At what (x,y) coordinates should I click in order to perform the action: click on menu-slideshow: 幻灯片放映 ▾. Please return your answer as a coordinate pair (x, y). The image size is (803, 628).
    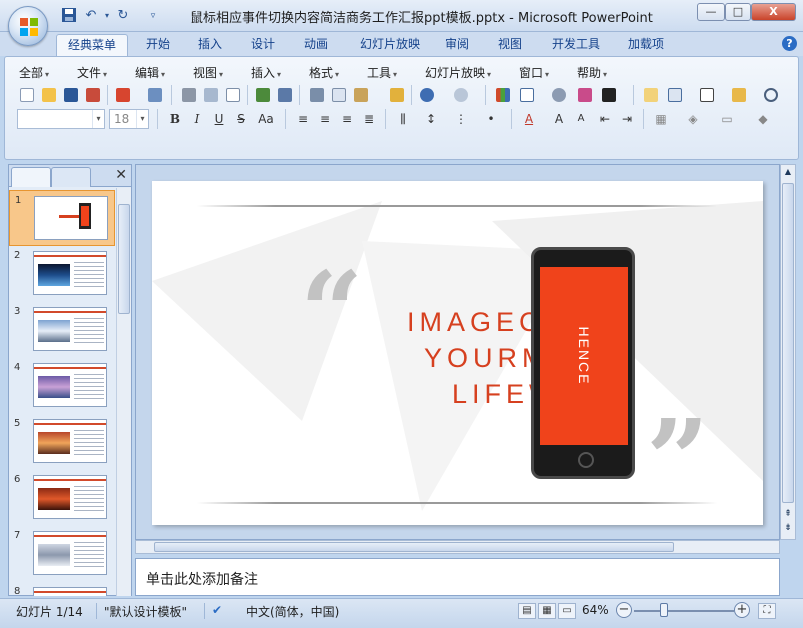
    Looking at the image, I should click on (458, 72).